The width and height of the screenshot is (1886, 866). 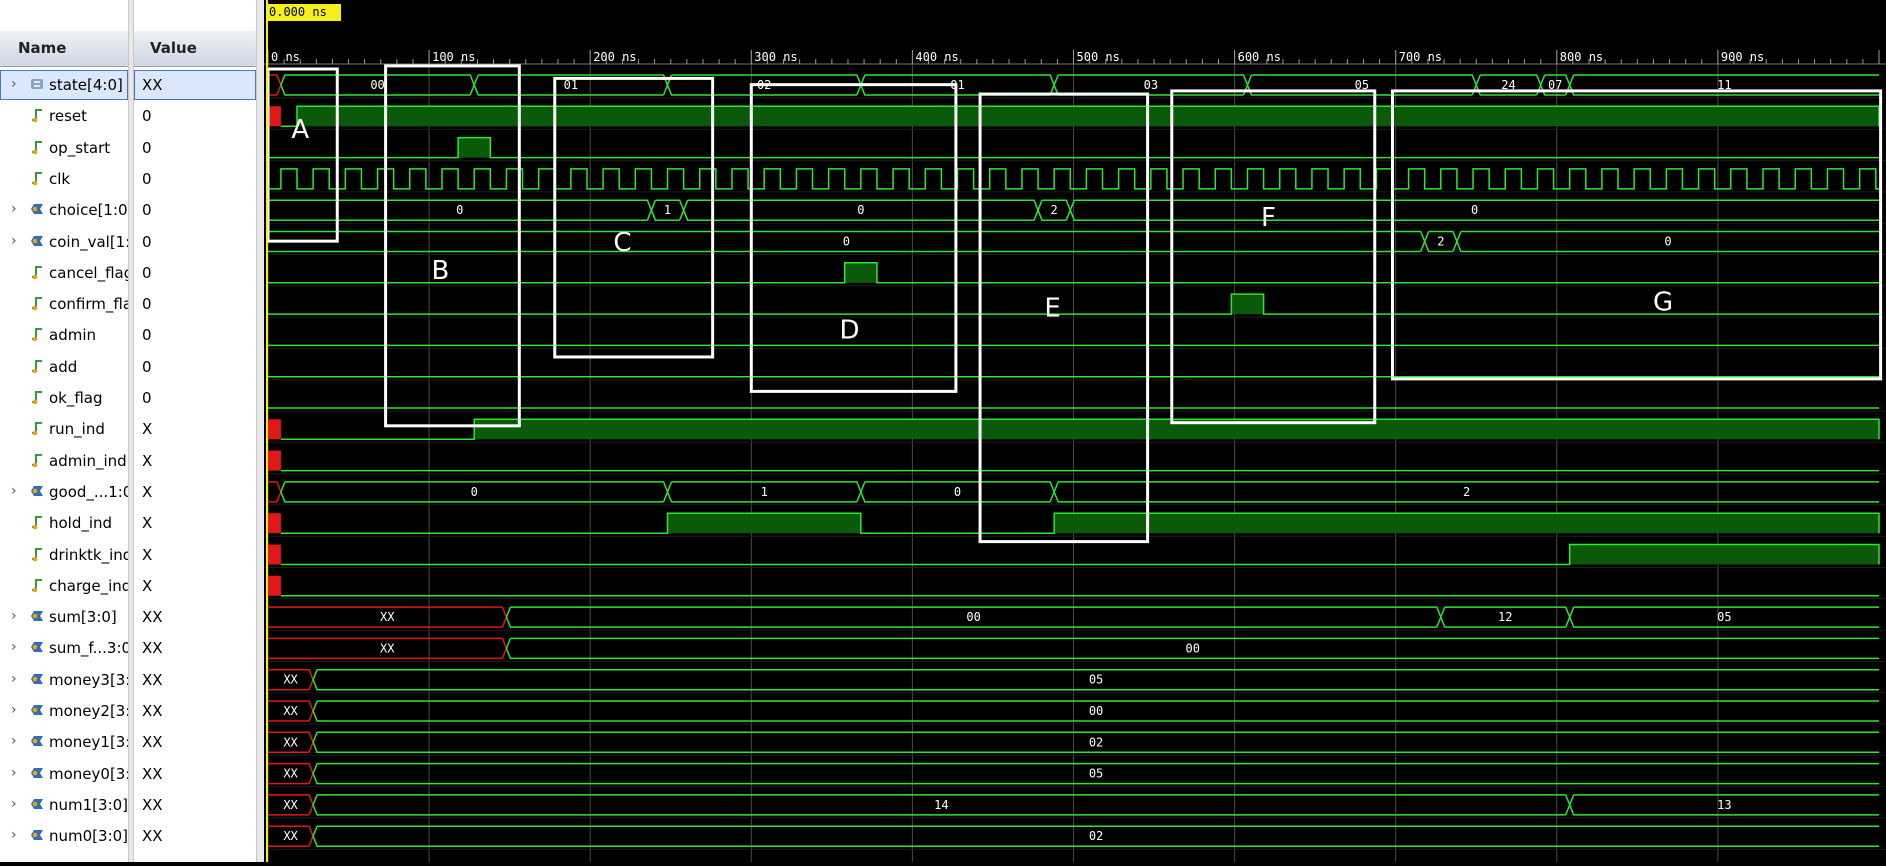 I want to click on signal-row: run_ind, so click(x=64, y=429).